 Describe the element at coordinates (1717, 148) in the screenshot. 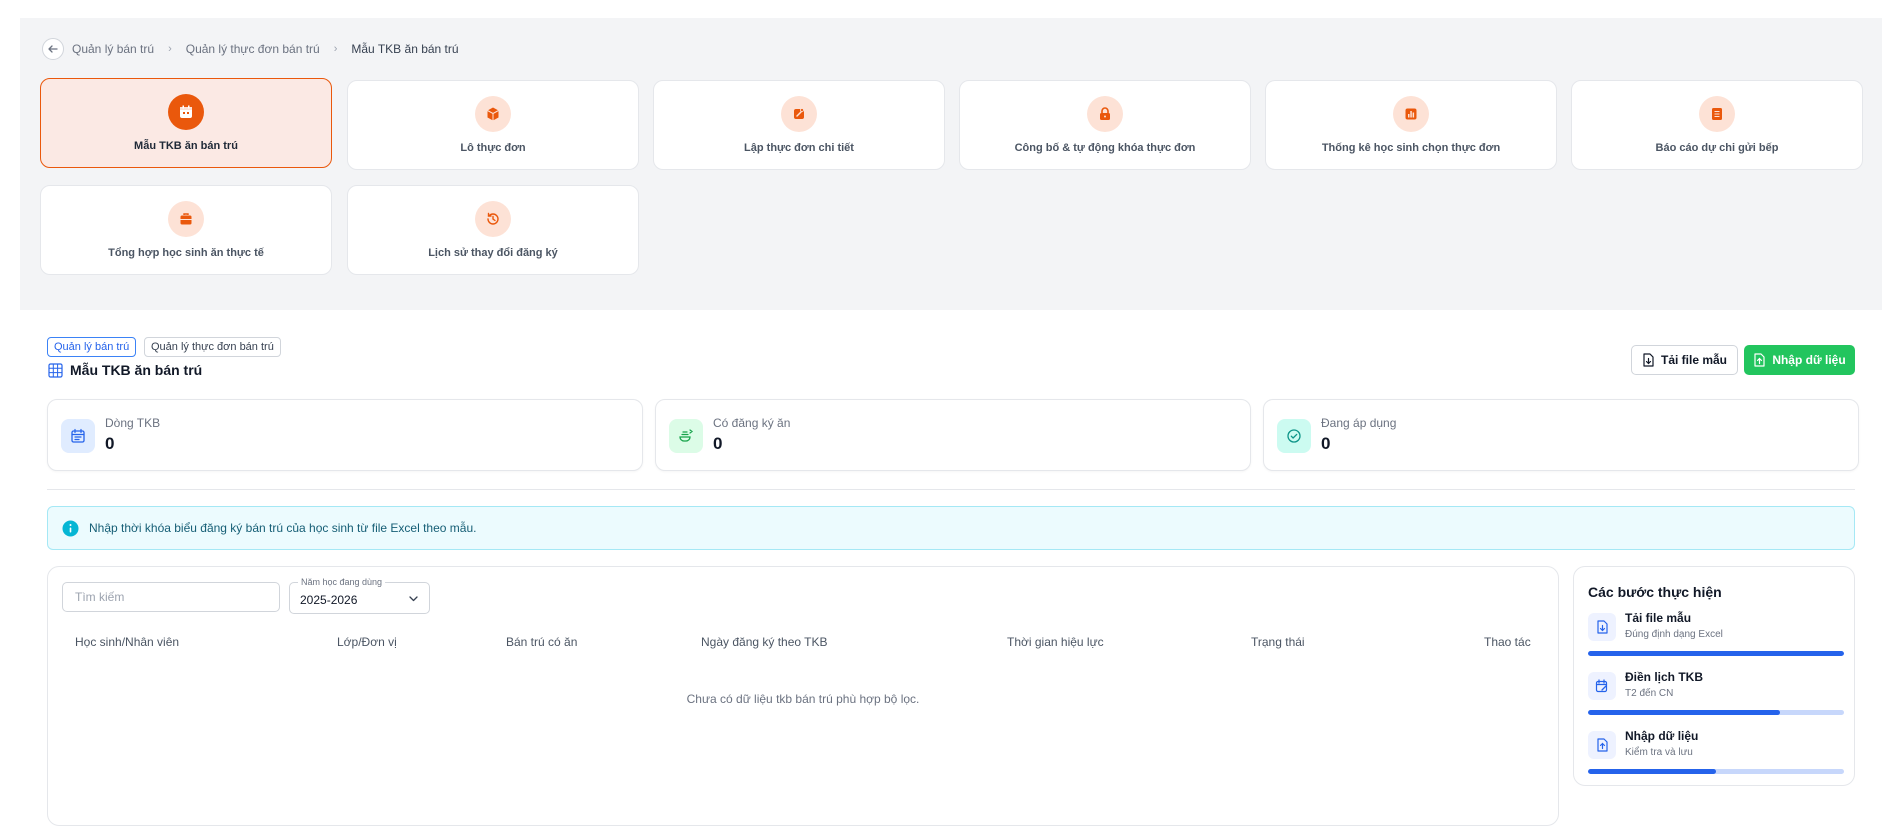

I see `module-card-label: Báo cáo dự chi gửi bếp` at that location.